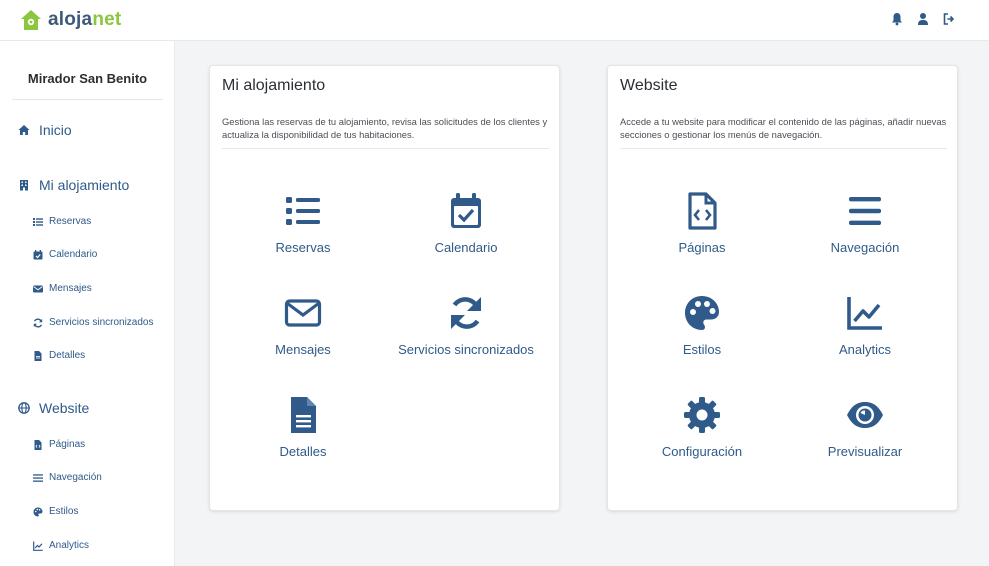  I want to click on tile-servicios-sincronizados: Servicios sincronizados, so click(466, 334).